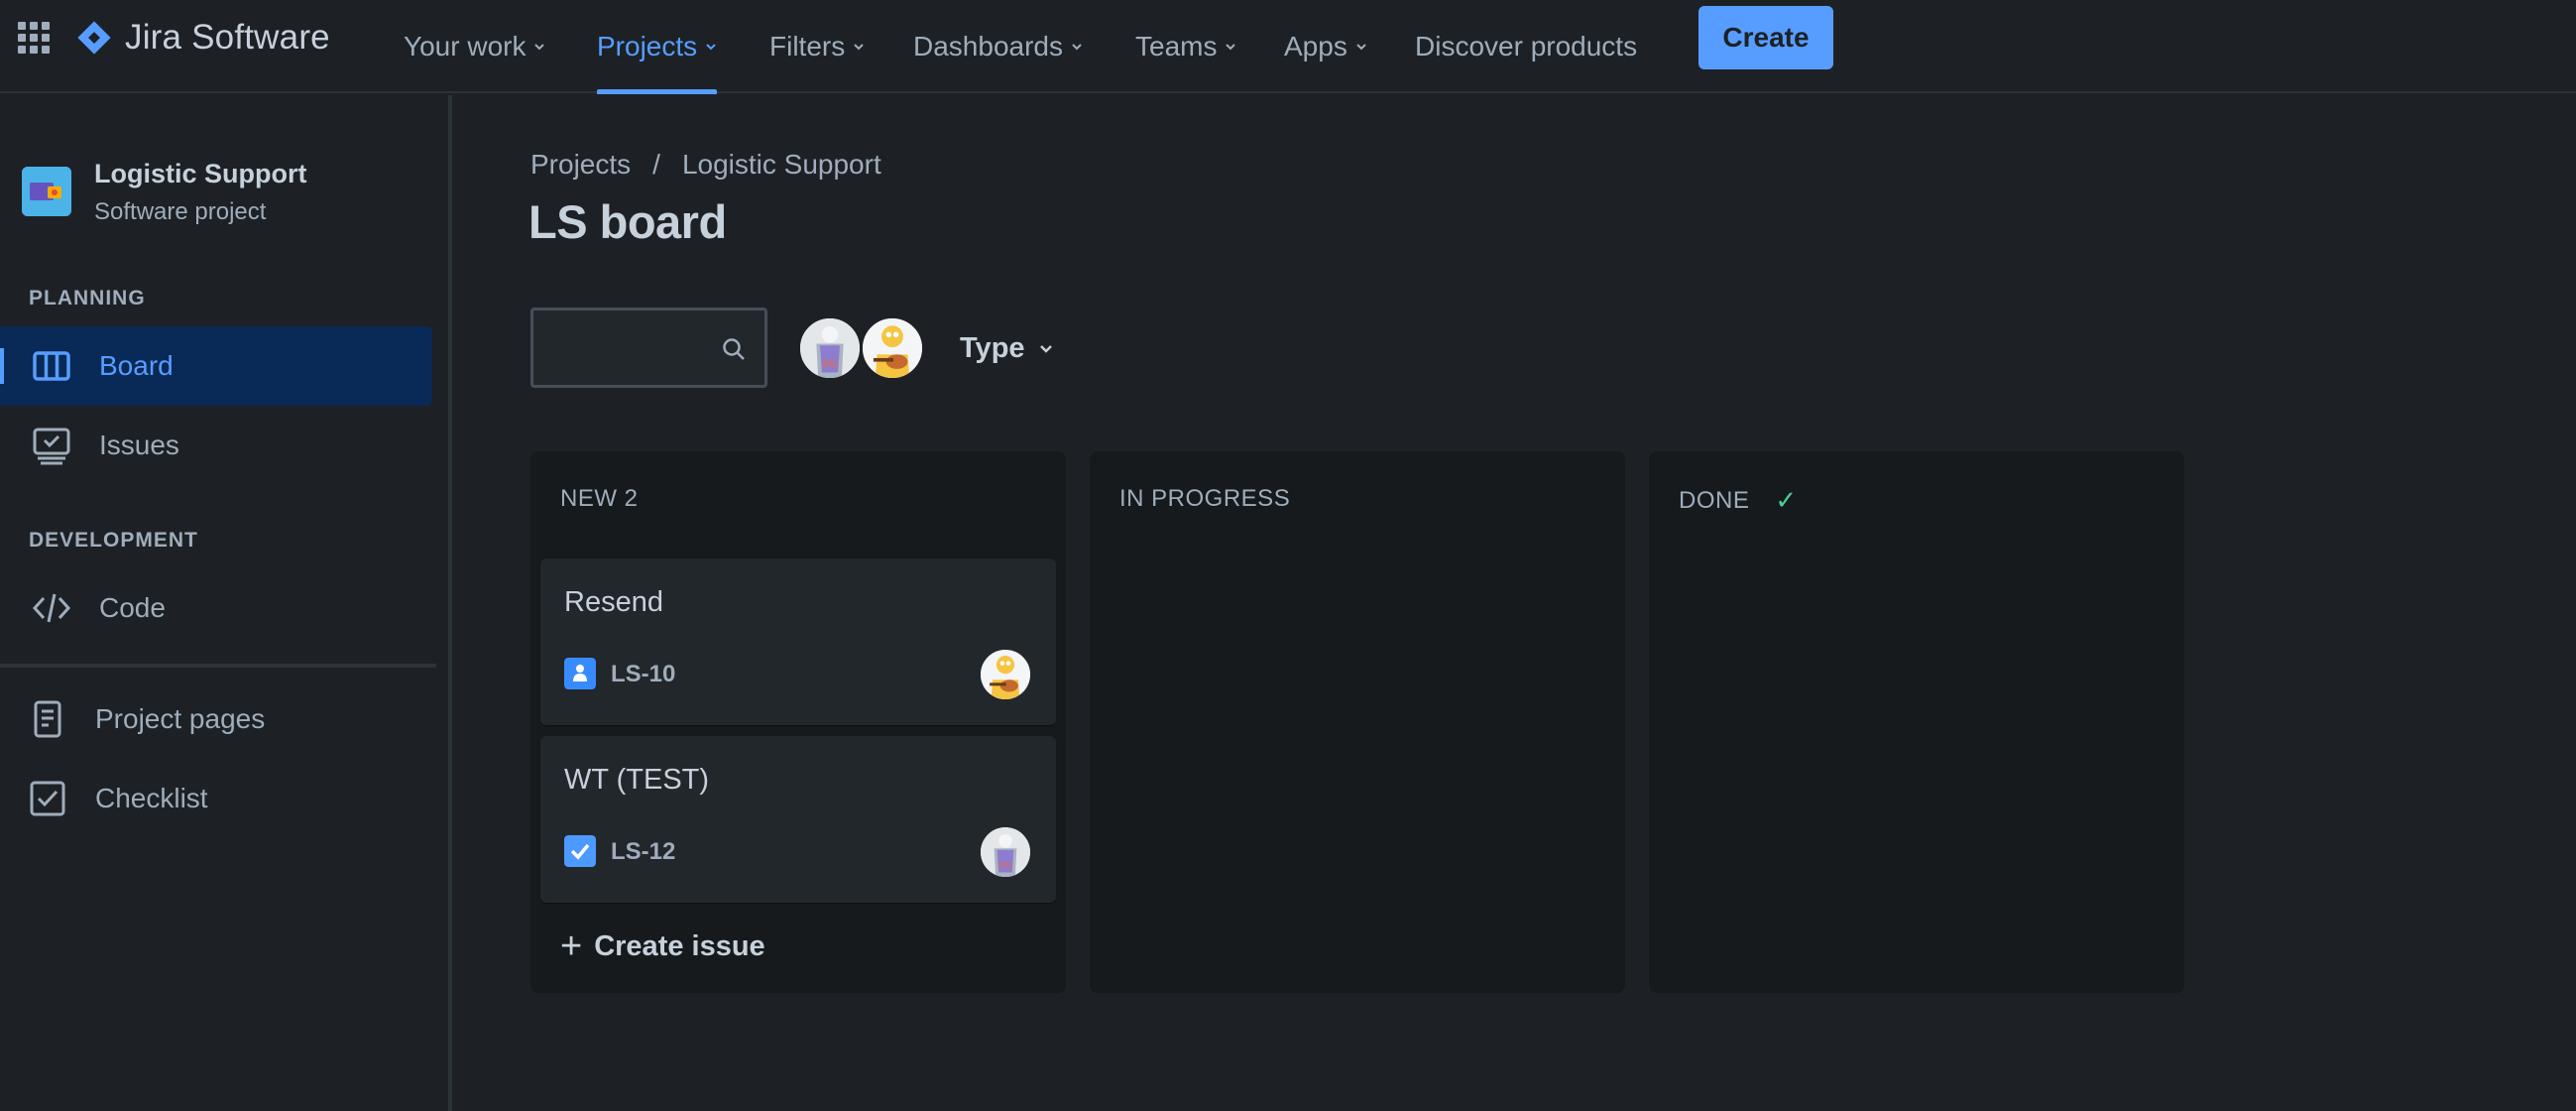 This screenshot has width=2576, height=1111. Describe the element at coordinates (580, 673) in the screenshot. I see `story-type-icon` at that location.